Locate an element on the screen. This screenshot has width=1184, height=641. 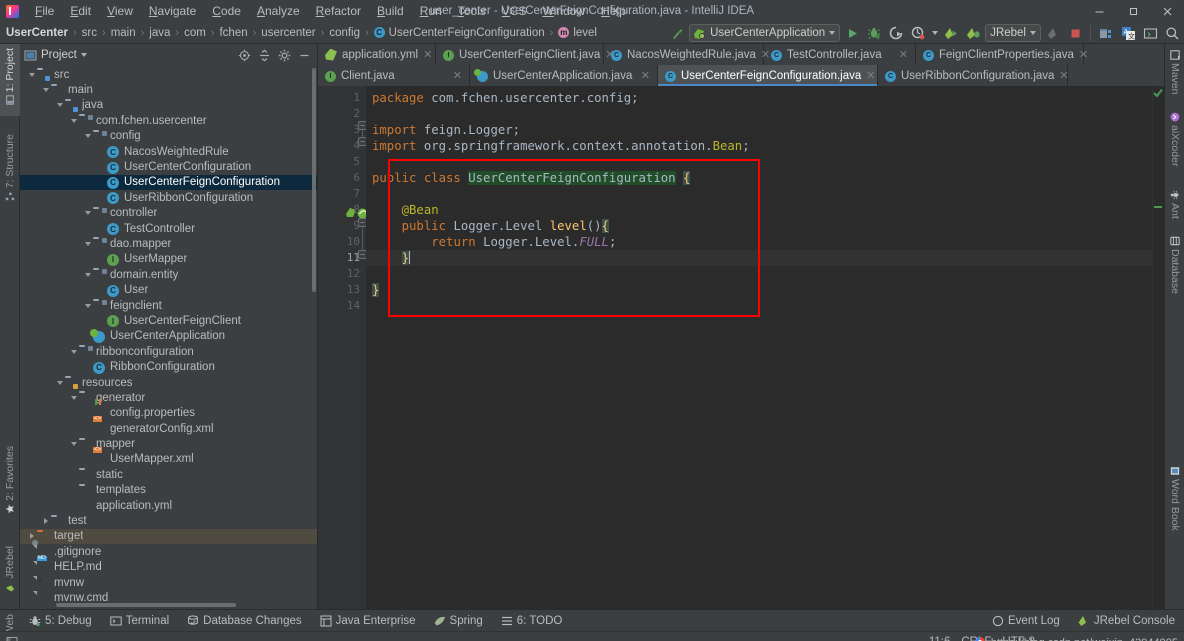
inspections-ok-icon is located at coordinates (1158, 93).